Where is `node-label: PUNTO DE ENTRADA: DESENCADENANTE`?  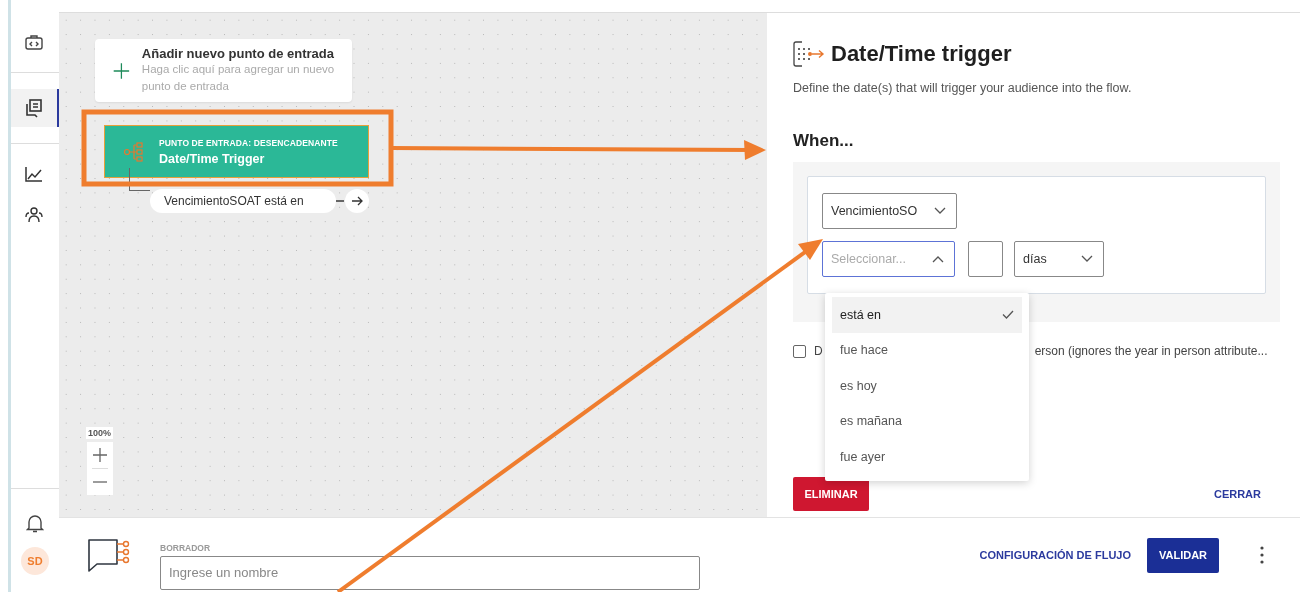
node-label: PUNTO DE ENTRADA: DESENCADENANTE is located at coordinates (248, 142).